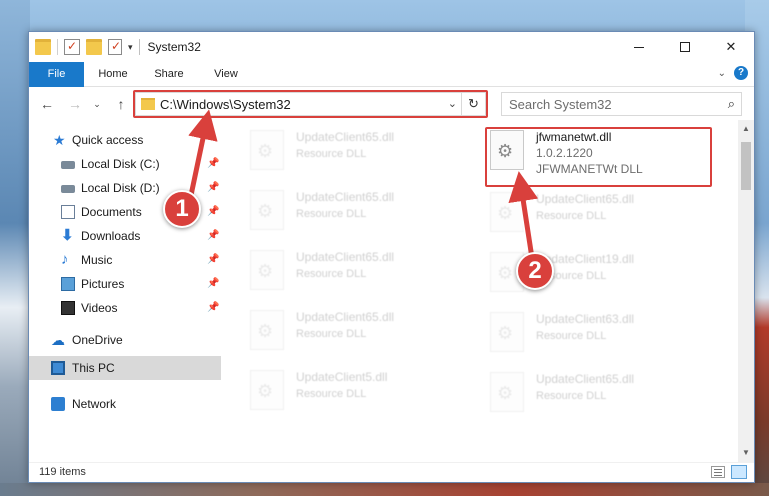 Image resolution: width=769 pixels, height=496 pixels. I want to click on sidebar-item-music: ♪ Music 📌, so click(125, 260).